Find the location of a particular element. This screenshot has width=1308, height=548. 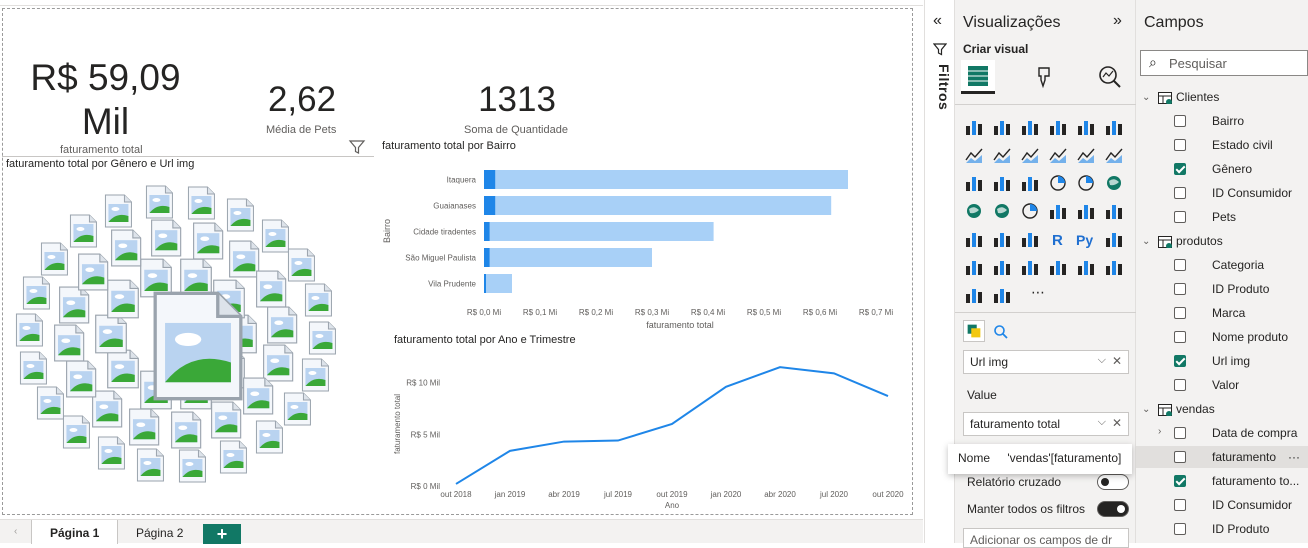

power-apps-icon is located at coordinates (1114, 267).